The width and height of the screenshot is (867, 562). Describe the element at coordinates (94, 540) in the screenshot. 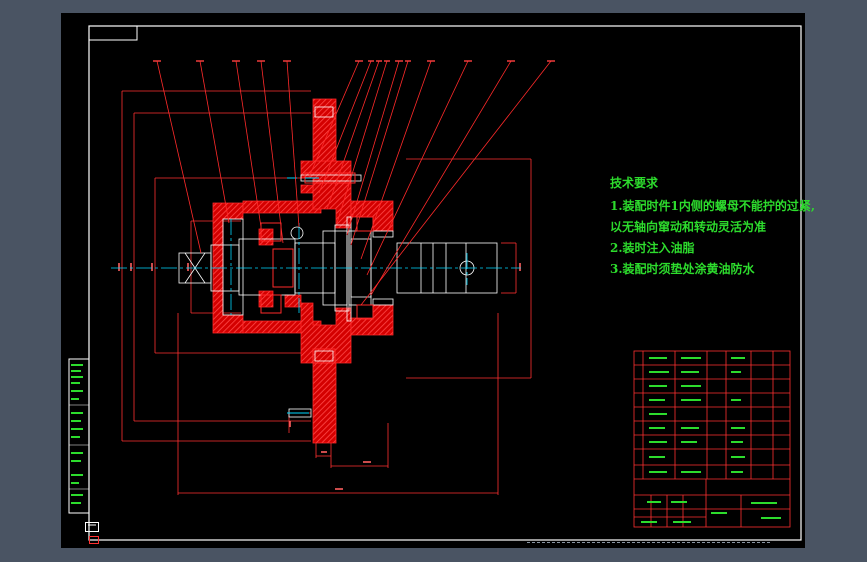

I see `cad-layout-tab-icon` at that location.